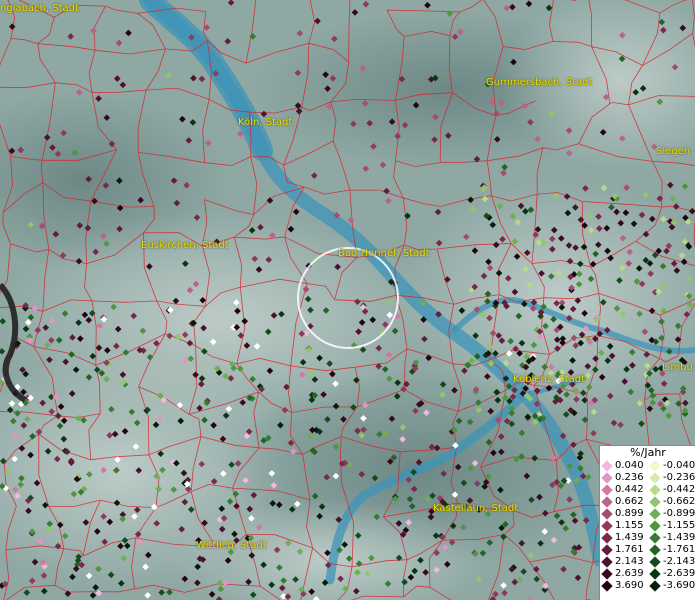 The image size is (695, 600). I want to click on legend-value: -2.639, so click(679, 573).